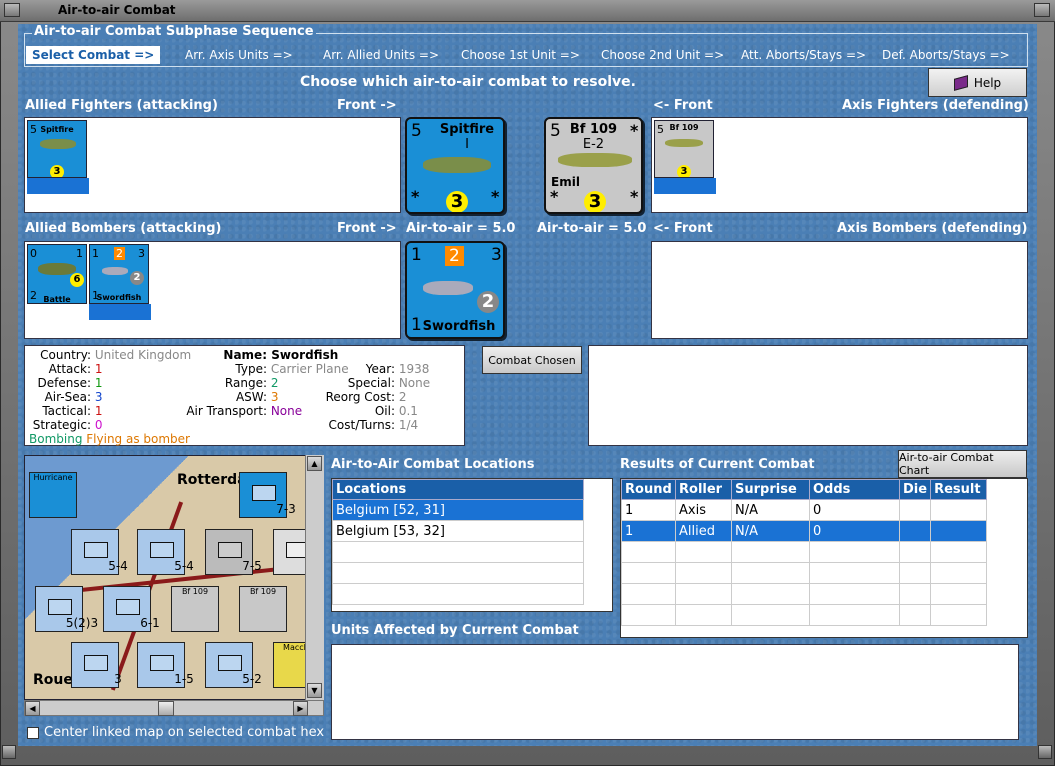 The image size is (1055, 766). What do you see at coordinates (53, 495) in the screenshot?
I see `map-unit-hurricane: Hurricane` at bounding box center [53, 495].